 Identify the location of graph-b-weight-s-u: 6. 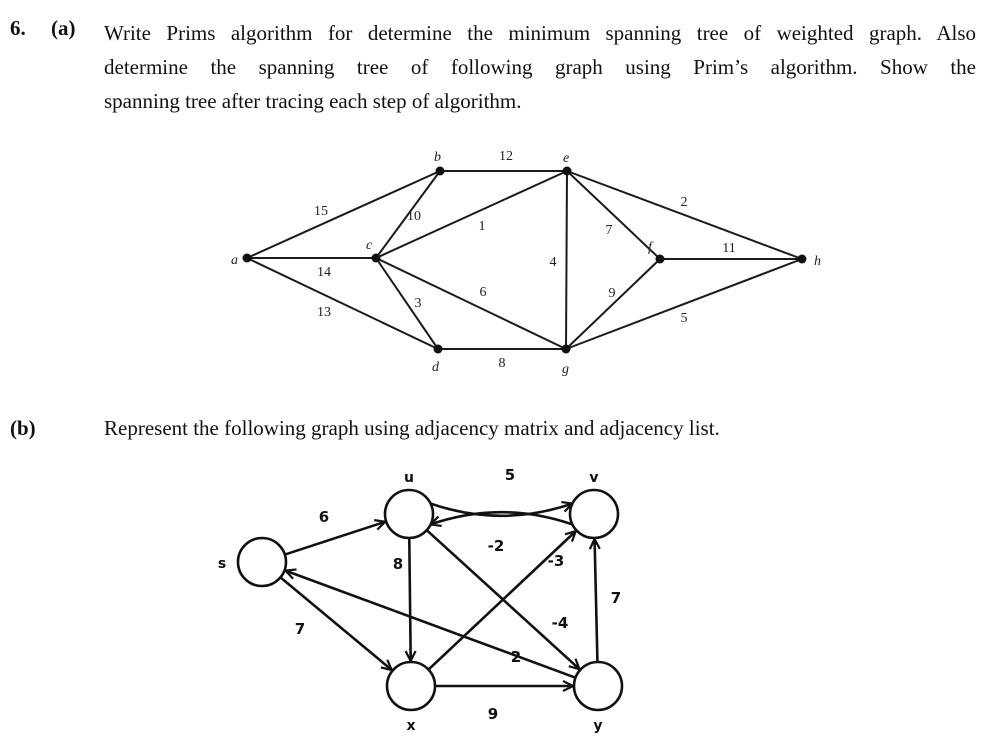
(324, 517).